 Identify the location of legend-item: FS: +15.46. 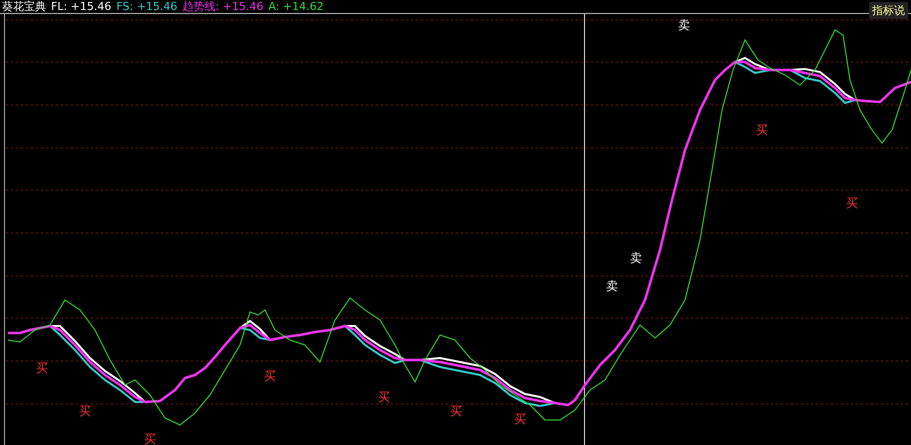
(147, 6).